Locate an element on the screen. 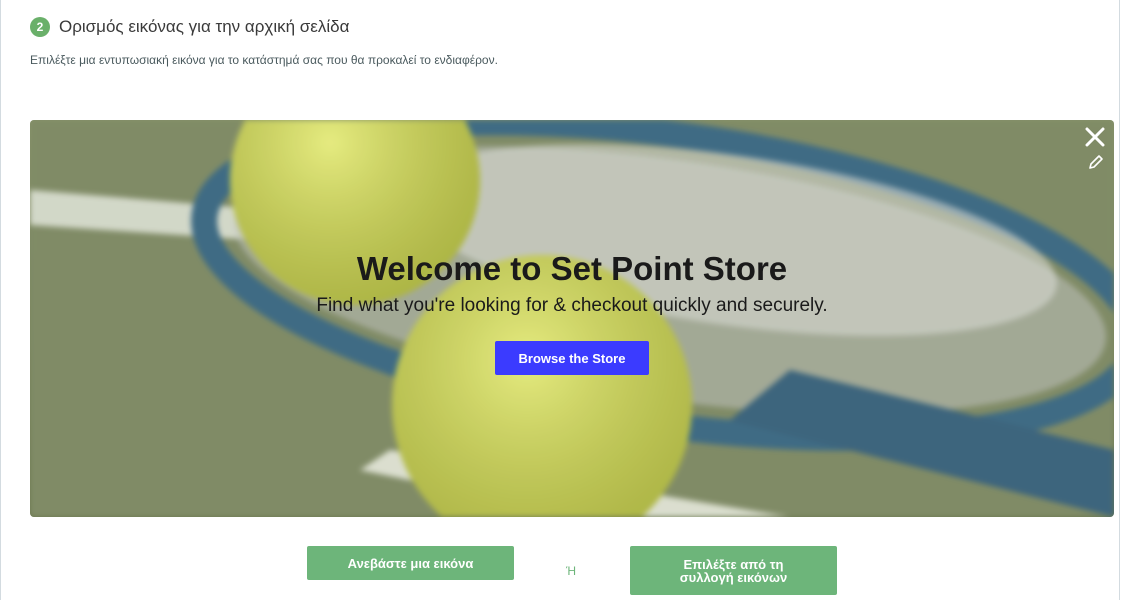 The image size is (1121, 600). pencil-icon is located at coordinates (1096, 162).